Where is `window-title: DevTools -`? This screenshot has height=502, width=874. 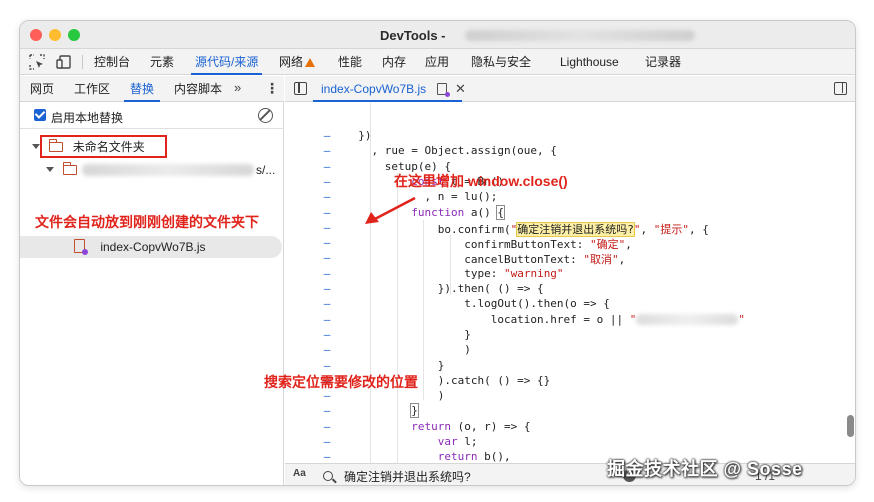
window-title: DevTools - is located at coordinates (413, 35).